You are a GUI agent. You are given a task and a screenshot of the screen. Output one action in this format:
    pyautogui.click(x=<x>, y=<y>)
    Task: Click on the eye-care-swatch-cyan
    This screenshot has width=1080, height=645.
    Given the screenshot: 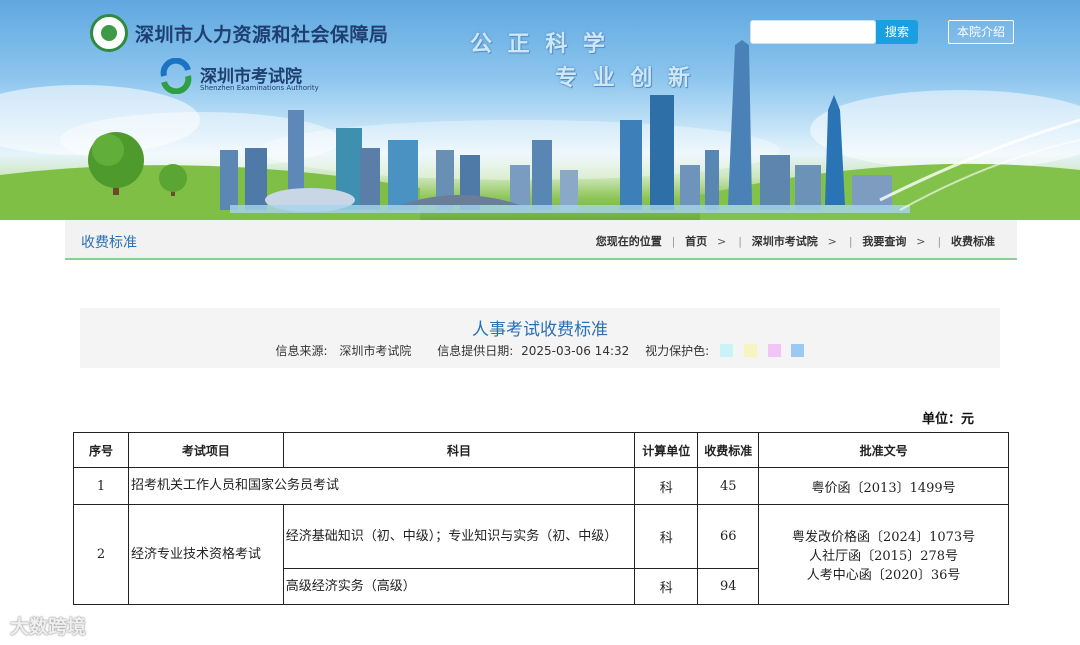 What is the action you would take?
    pyautogui.click(x=726, y=350)
    